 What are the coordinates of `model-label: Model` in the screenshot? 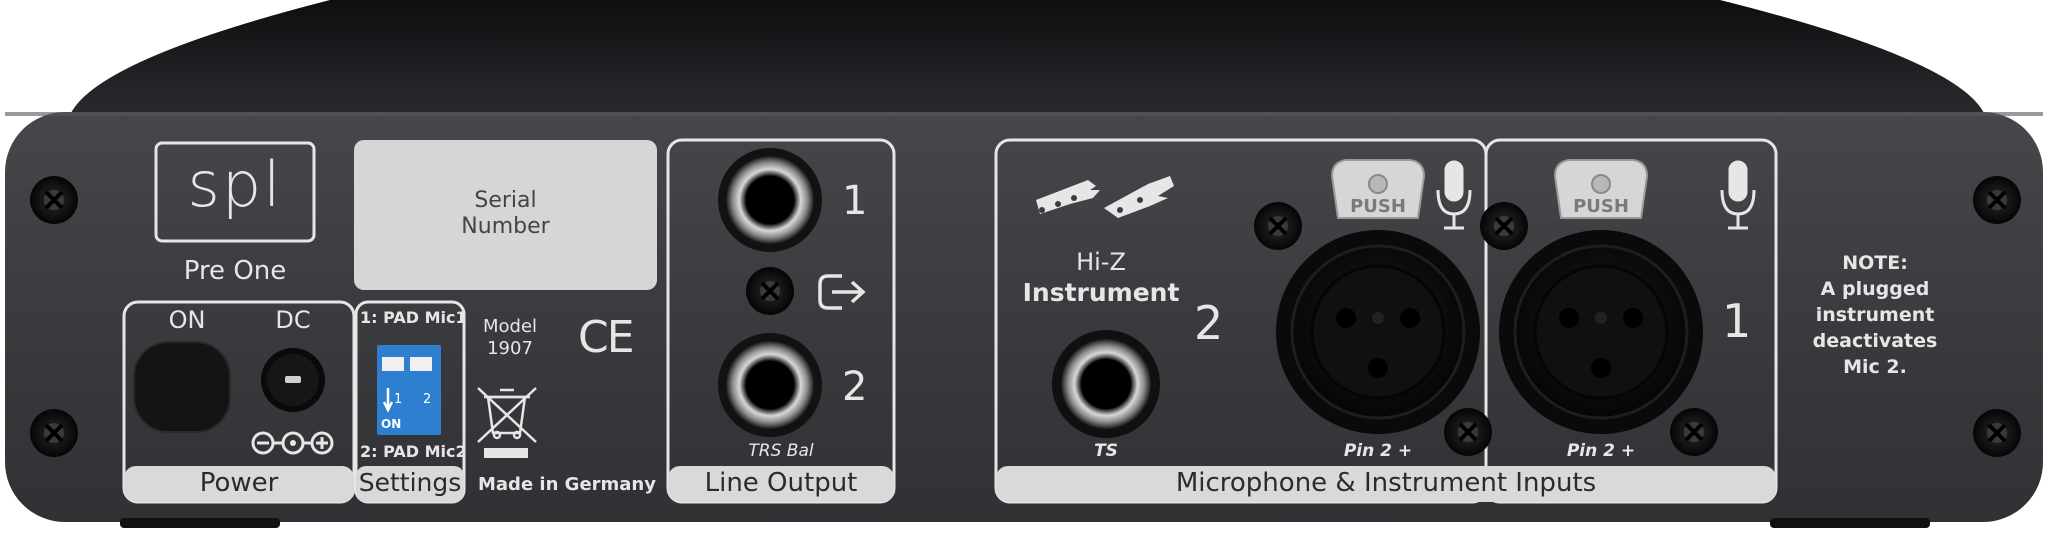 It's located at (510, 326).